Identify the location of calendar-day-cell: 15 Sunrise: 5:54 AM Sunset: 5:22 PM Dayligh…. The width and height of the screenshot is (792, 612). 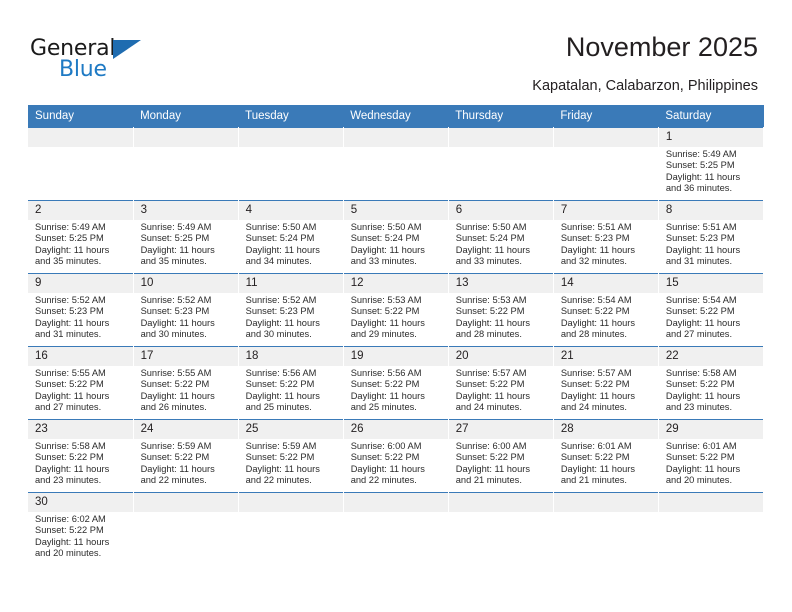
(711, 310).